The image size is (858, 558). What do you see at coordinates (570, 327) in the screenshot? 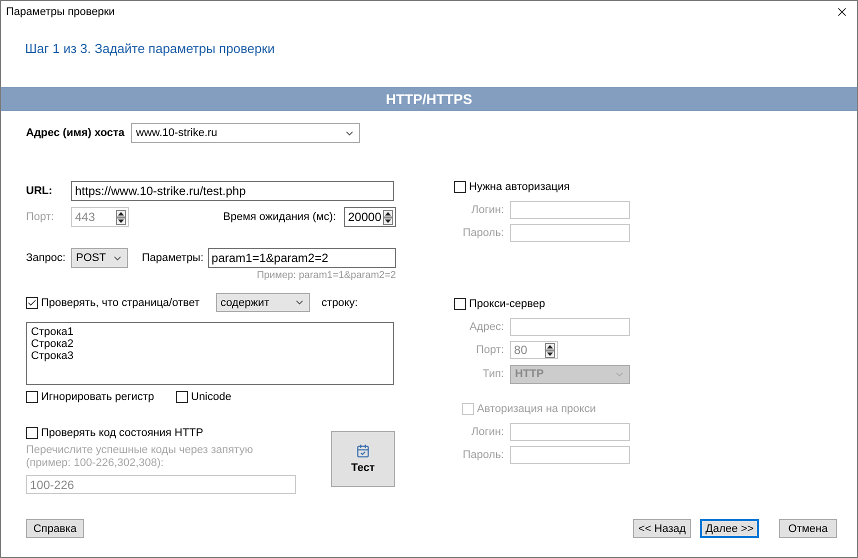
I see `proxy-address-field` at bounding box center [570, 327].